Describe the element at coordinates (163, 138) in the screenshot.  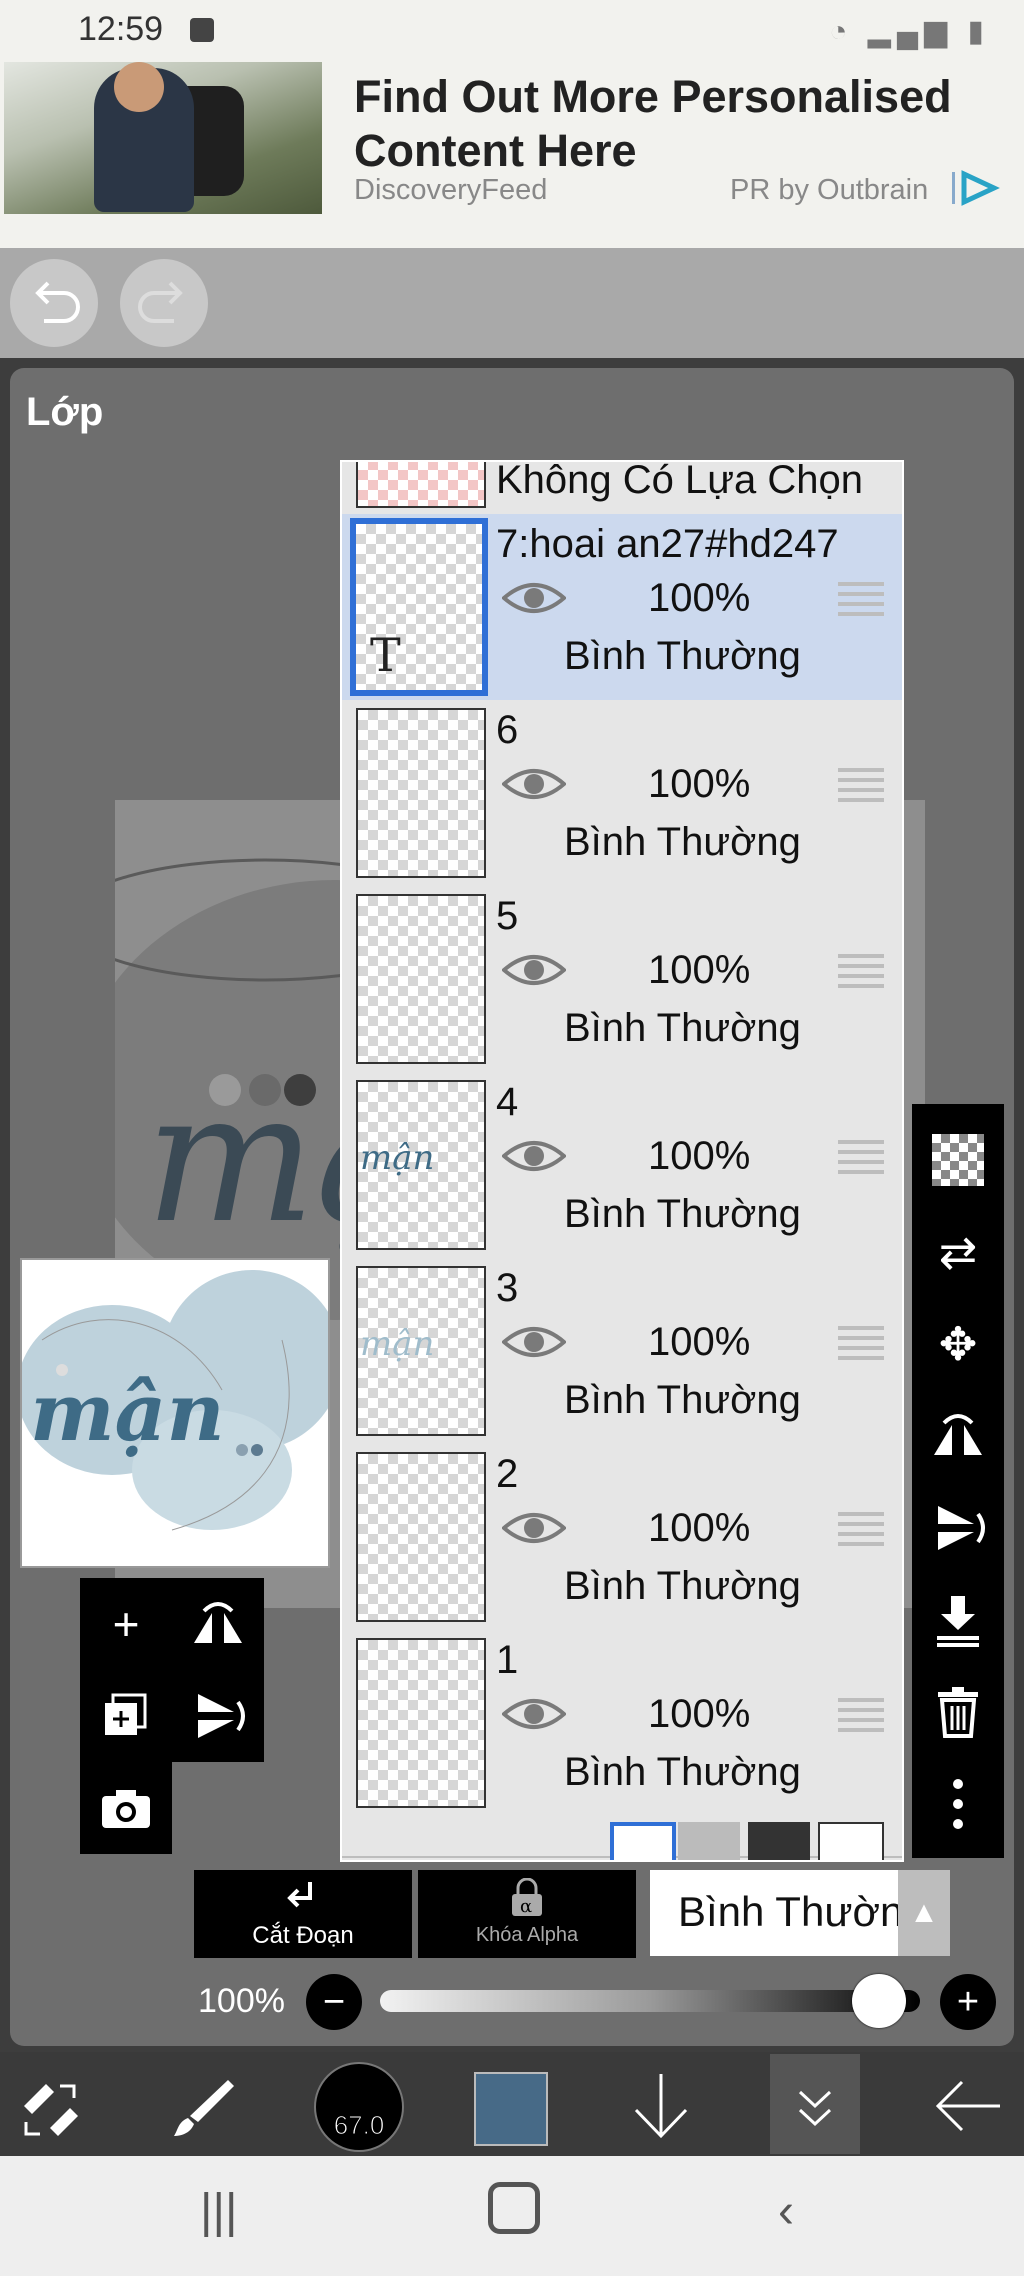
I see `ad-image` at that location.